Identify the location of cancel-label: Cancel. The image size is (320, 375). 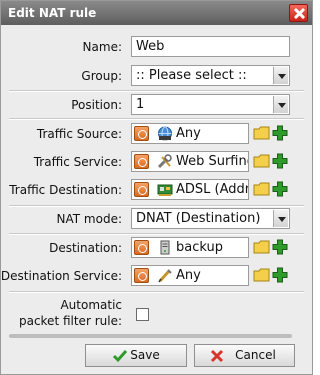
(255, 355).